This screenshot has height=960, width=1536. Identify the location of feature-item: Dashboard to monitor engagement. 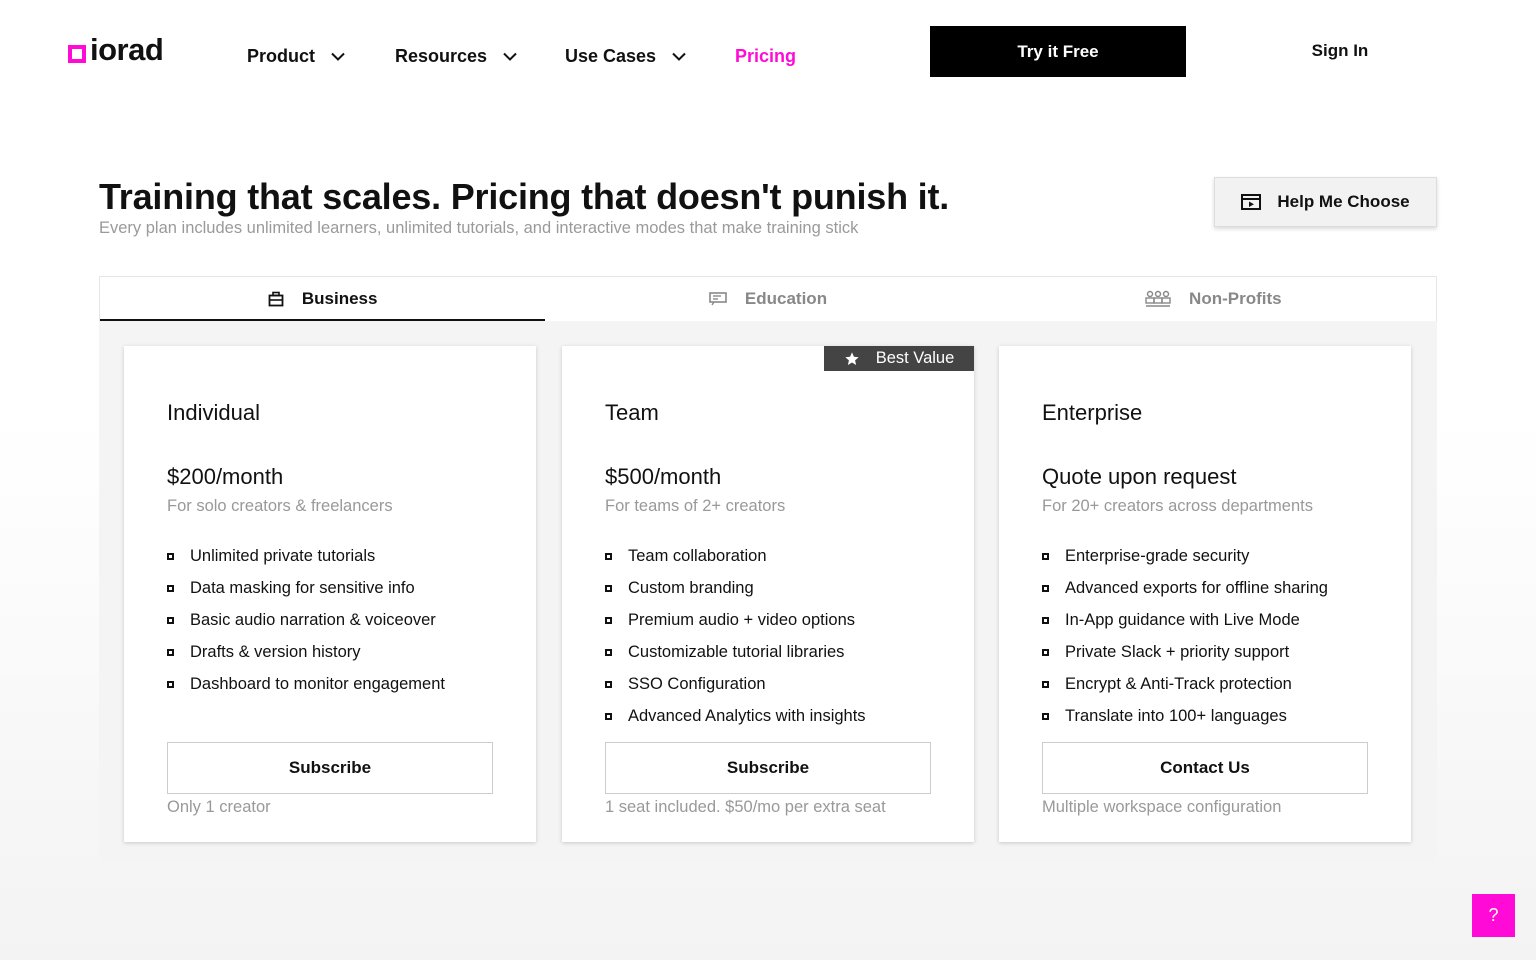
(306, 684).